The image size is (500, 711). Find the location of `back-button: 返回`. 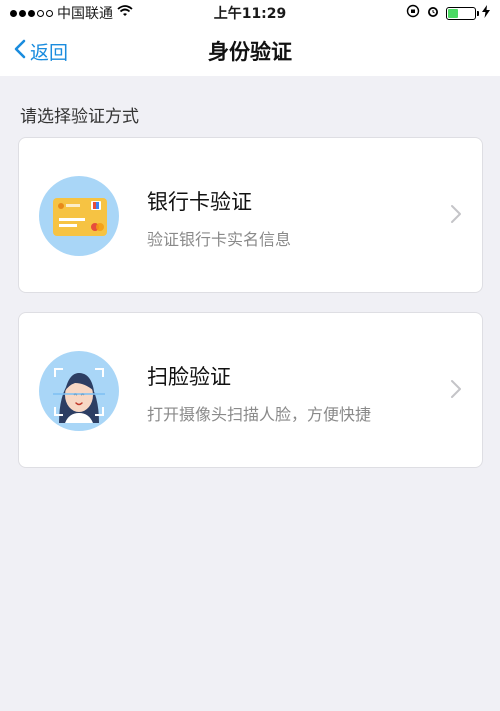

back-button: 返回 is located at coordinates (41, 51).